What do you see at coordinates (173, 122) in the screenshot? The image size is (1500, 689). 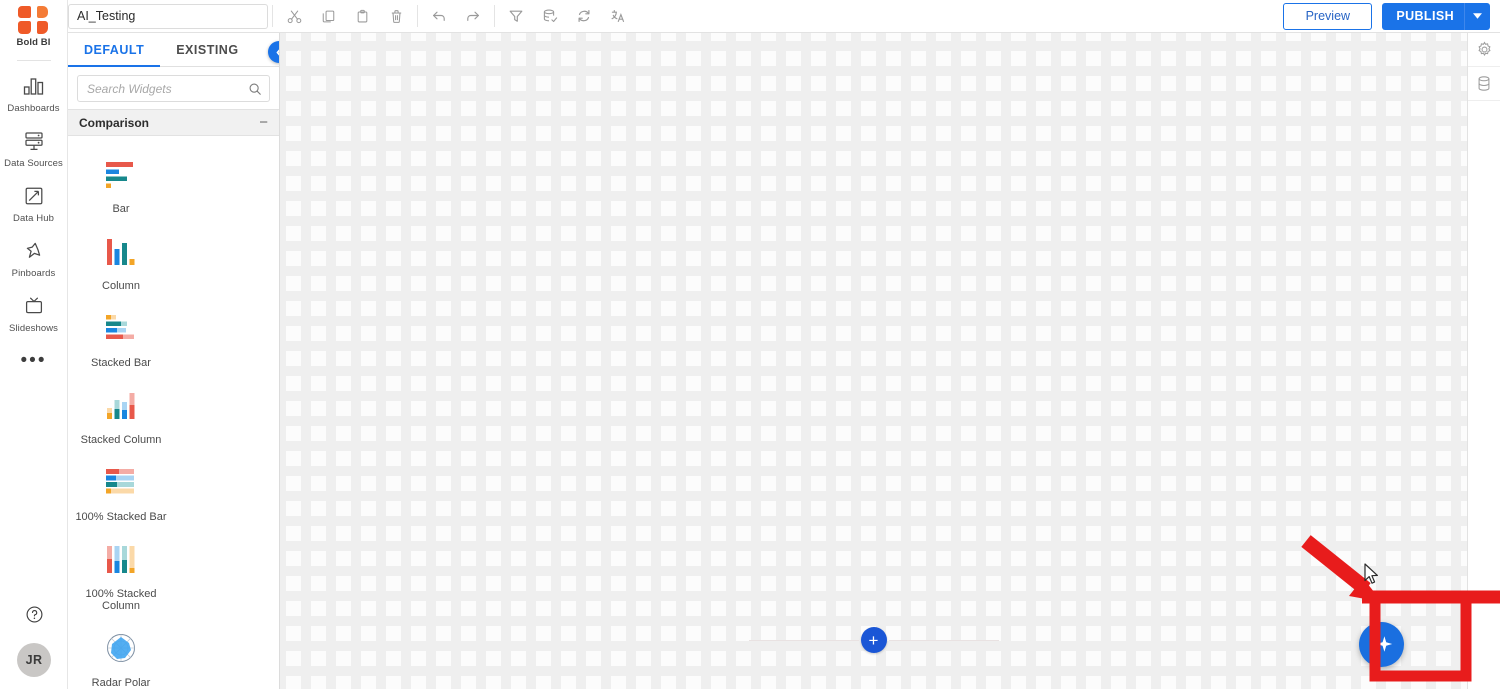 I see `widget-group-header-comparison: Comparison −` at bounding box center [173, 122].